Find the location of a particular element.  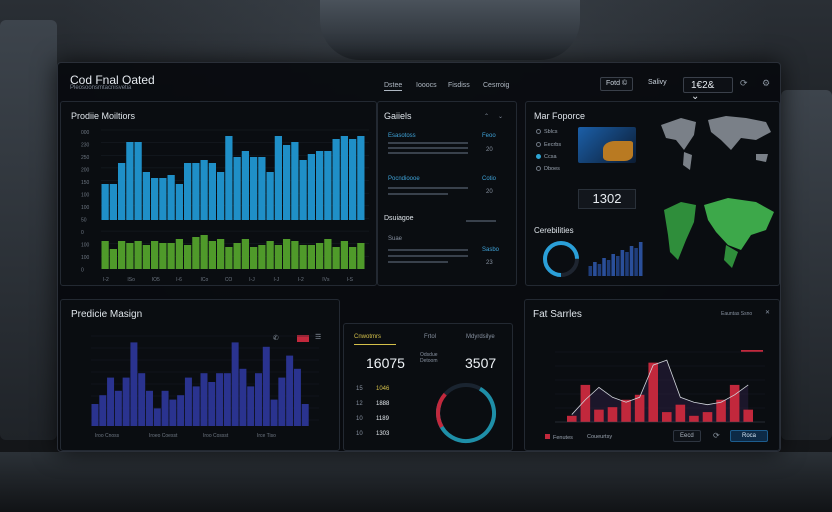

stat-sublabel: Odsdue Detoom is located at coordinates (429, 358).